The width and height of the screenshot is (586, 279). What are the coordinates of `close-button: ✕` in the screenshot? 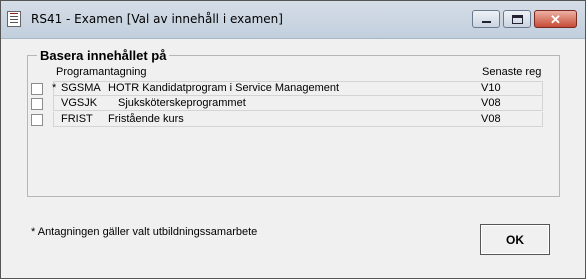 It's located at (555, 19).